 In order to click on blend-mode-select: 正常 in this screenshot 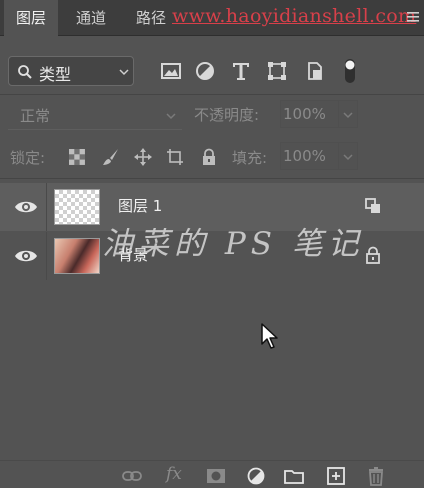, I will do `click(95, 115)`.